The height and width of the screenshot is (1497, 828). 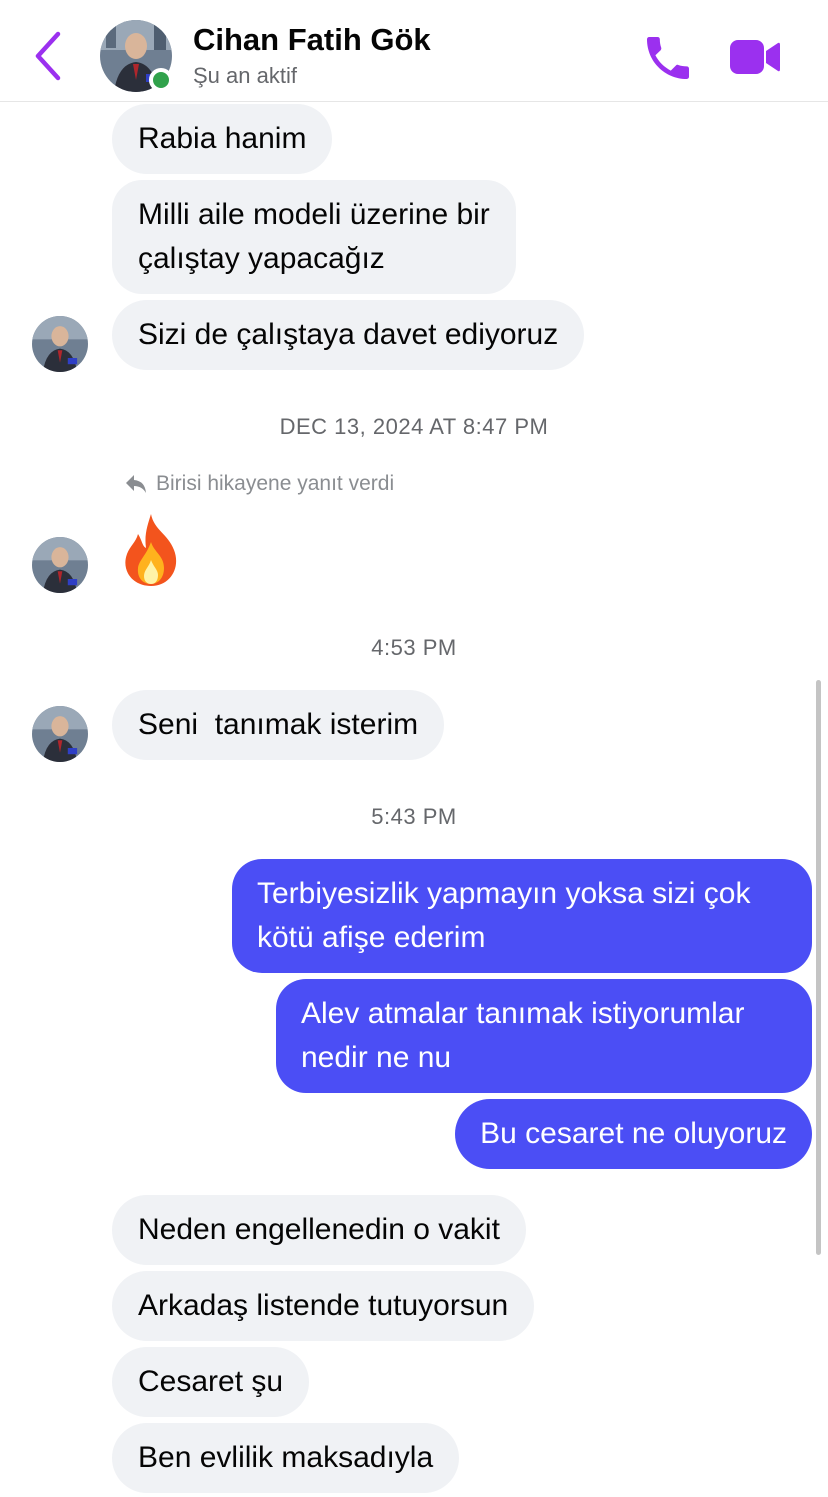 I want to click on online-indicator, so click(x=161, y=80).